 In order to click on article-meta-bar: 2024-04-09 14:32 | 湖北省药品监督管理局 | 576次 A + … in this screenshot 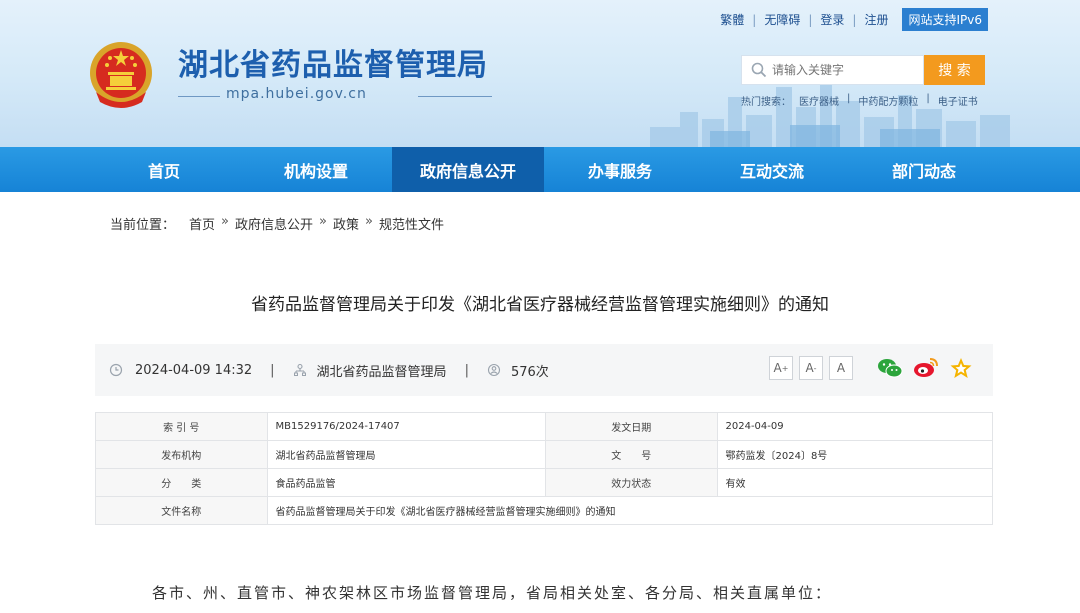, I will do `click(544, 370)`.